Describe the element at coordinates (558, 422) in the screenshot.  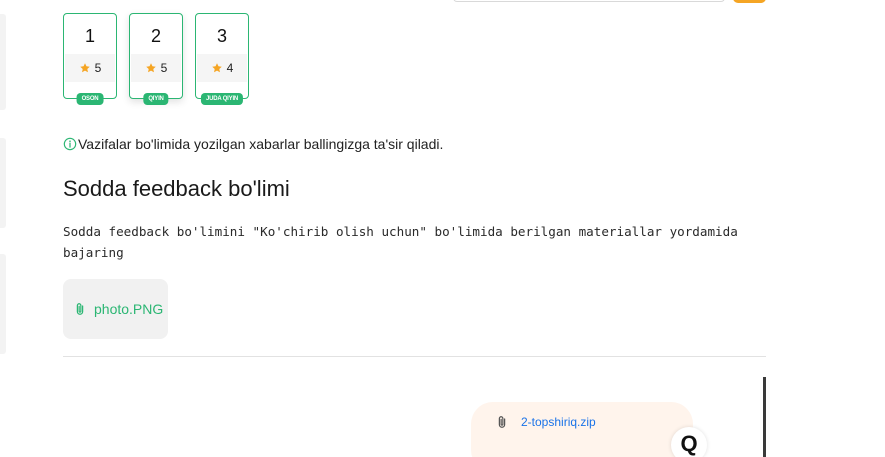
I see `chat-file-name: 2-topshiriq.zip` at that location.